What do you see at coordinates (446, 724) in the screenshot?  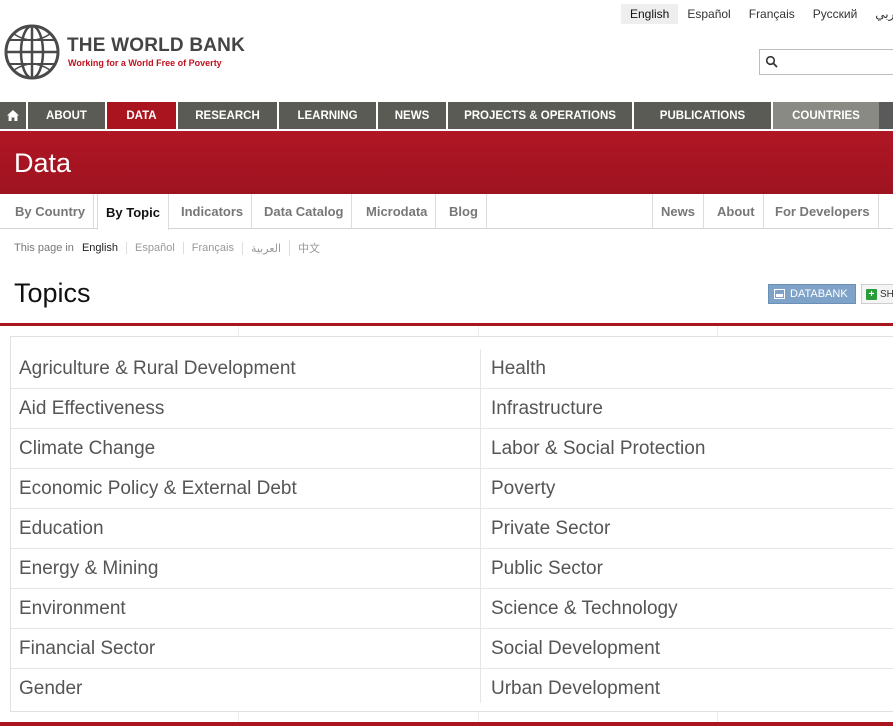 I see `footer-divider` at bounding box center [446, 724].